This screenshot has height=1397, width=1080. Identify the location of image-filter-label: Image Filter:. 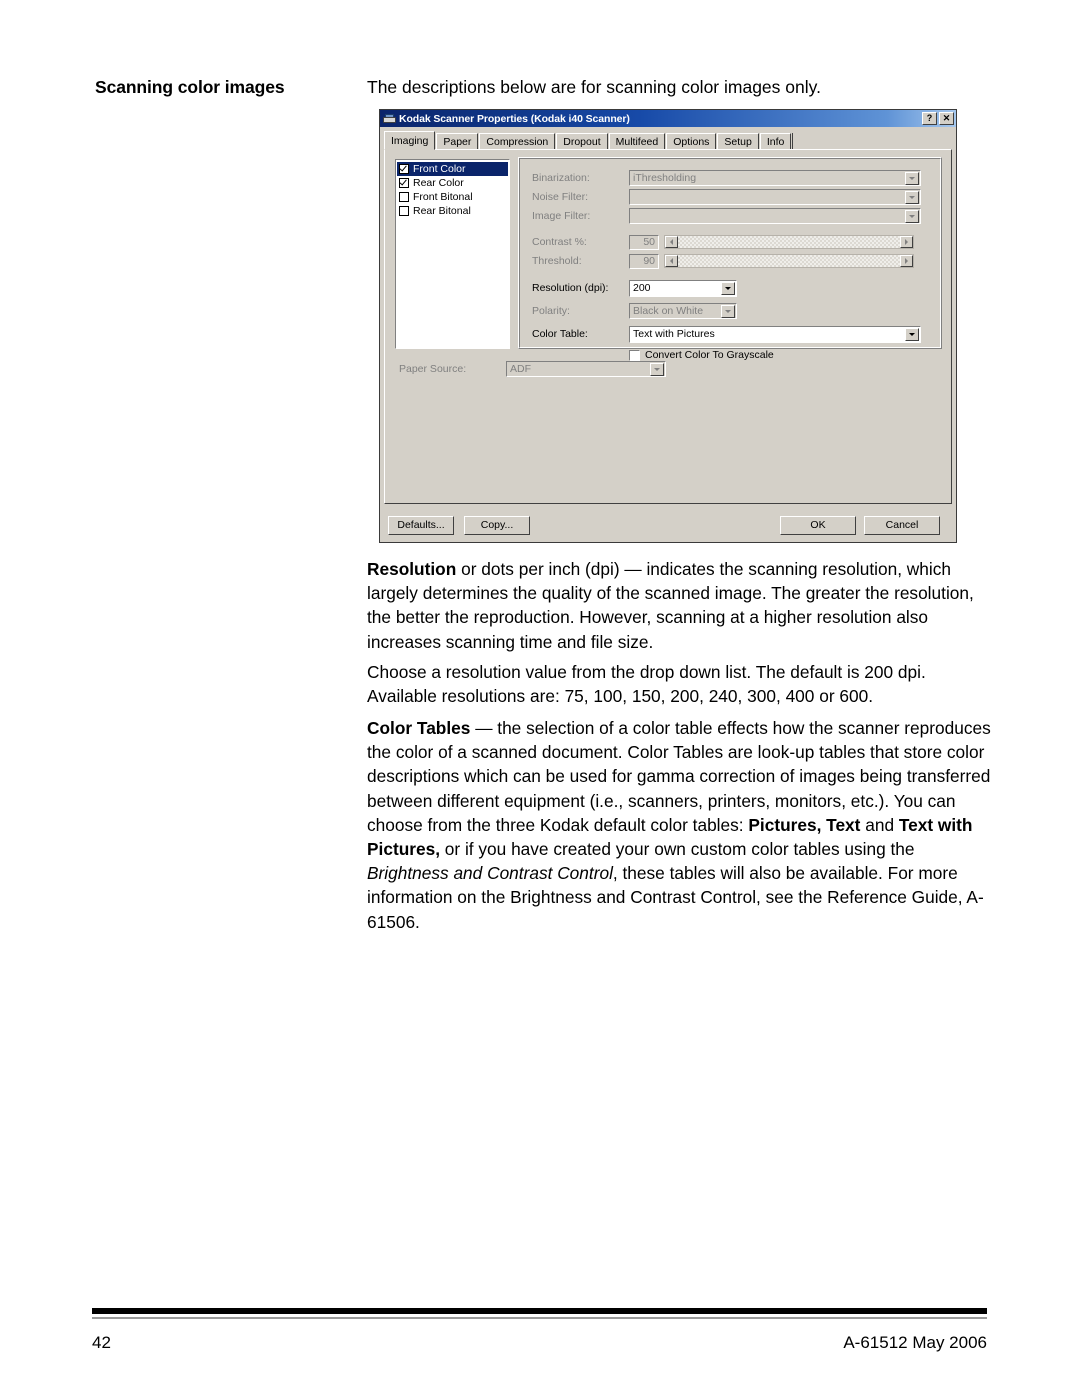
(561, 216).